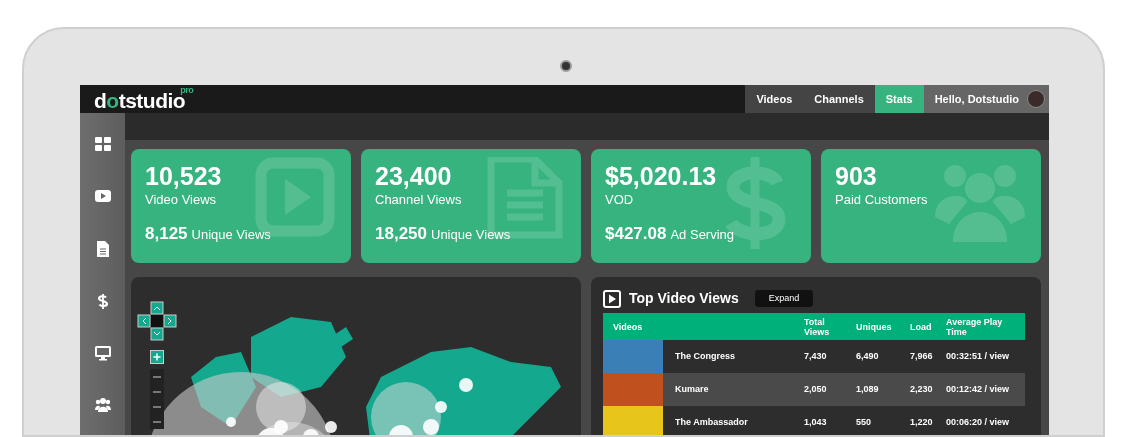  What do you see at coordinates (414, 176) in the screenshot?
I see `stat-value: 23,400` at bounding box center [414, 176].